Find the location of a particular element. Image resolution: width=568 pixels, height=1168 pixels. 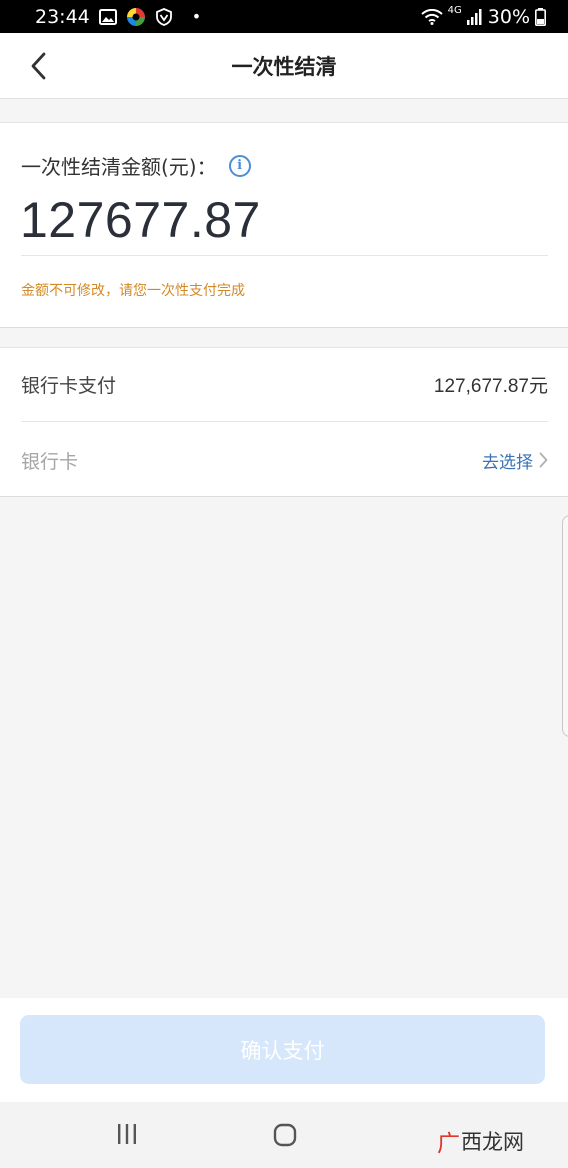

payment-card: 银行卡支付 127,677.87元 银行卡 去选择 is located at coordinates (284, 422).